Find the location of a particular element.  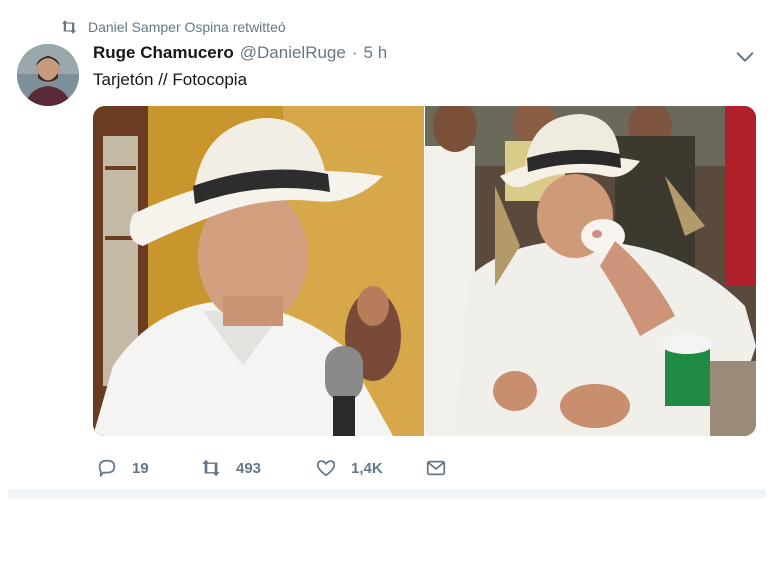

tweet-actions: 19 493 1,4K is located at coordinates (271, 468).